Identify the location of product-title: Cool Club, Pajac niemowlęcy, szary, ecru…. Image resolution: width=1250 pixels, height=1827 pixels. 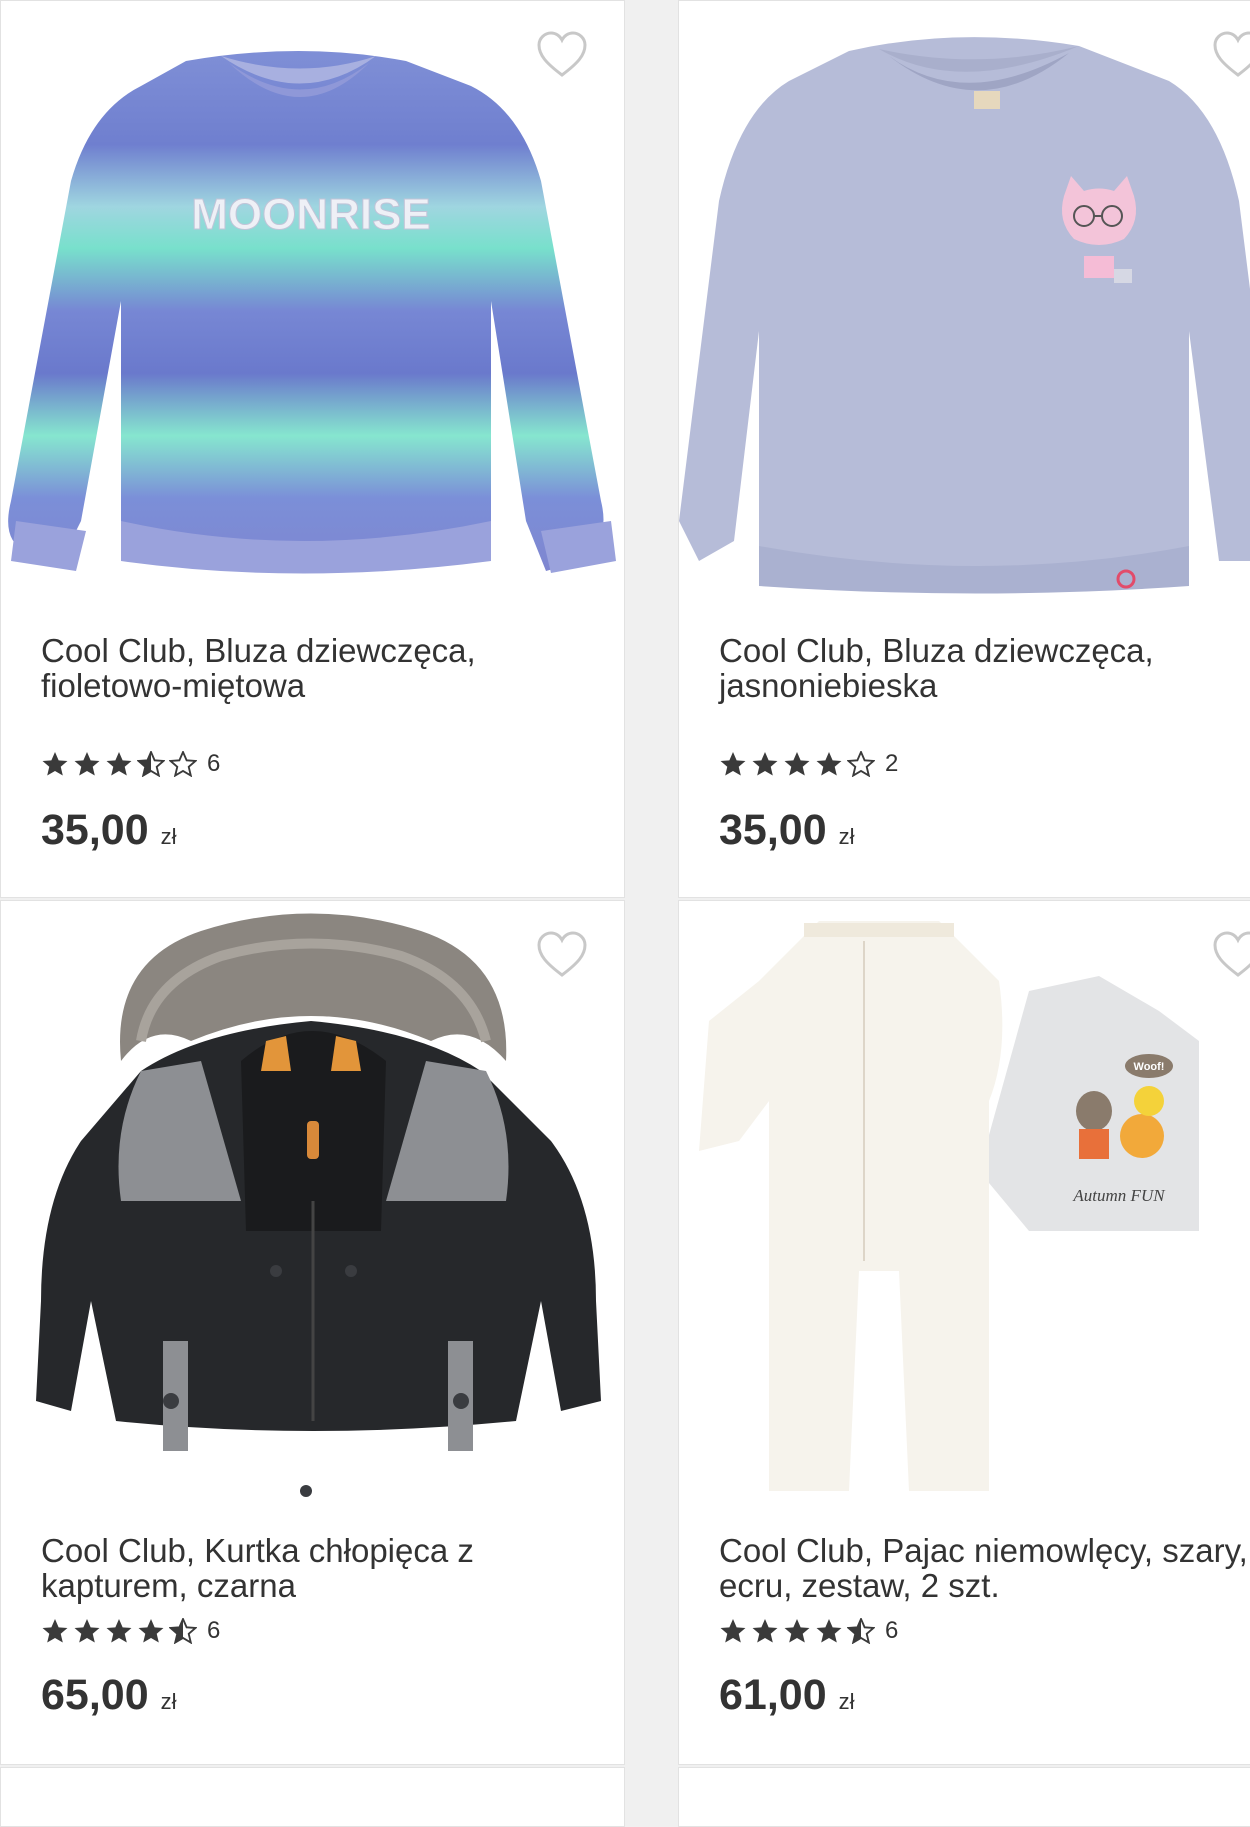
(983, 1568).